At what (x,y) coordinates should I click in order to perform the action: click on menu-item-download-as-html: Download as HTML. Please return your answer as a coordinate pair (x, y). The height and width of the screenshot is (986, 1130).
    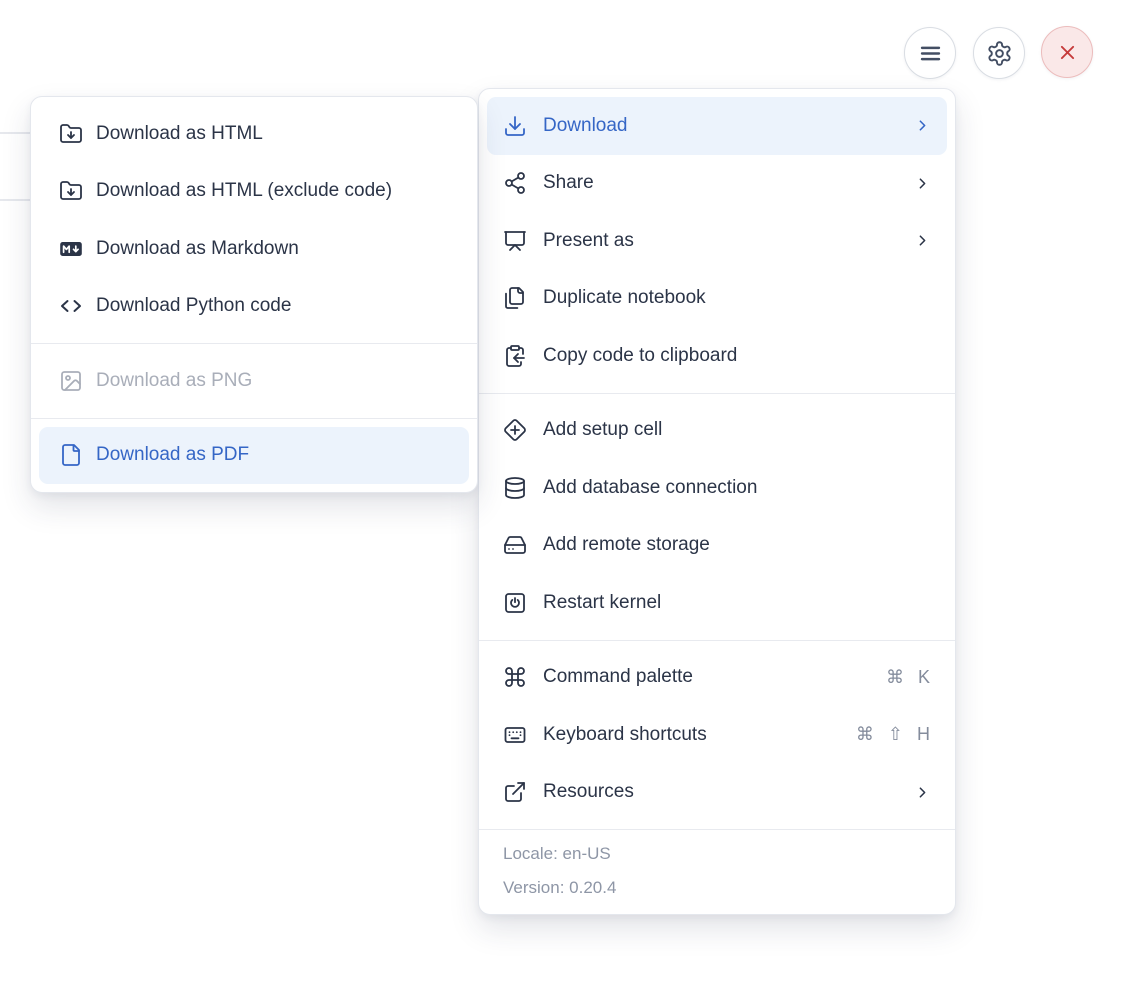
    Looking at the image, I should click on (254, 134).